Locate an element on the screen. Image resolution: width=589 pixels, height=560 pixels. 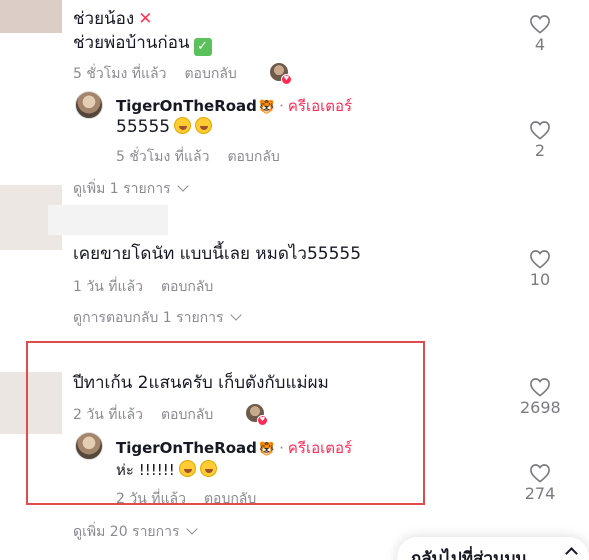
back-to-top-button: กลับไปที่ส่วนบน is located at coordinates (493, 548).